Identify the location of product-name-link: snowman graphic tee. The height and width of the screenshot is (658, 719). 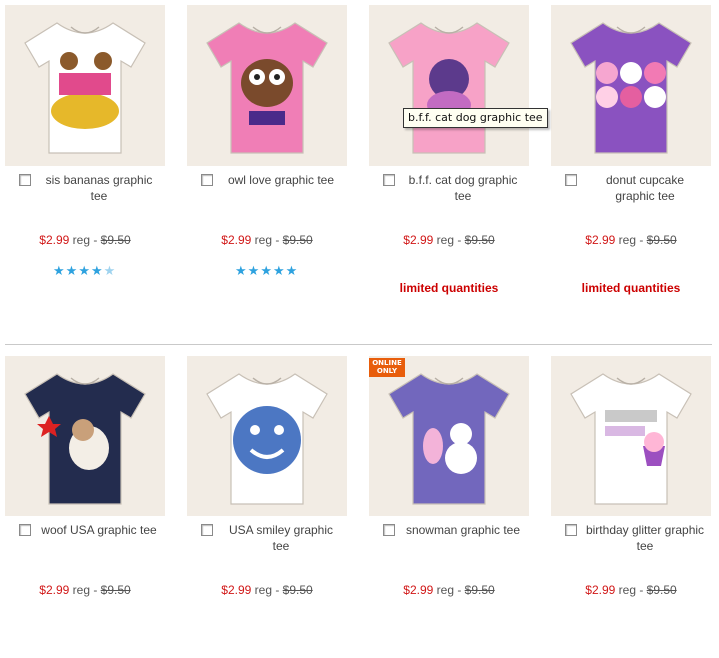
(451, 530).